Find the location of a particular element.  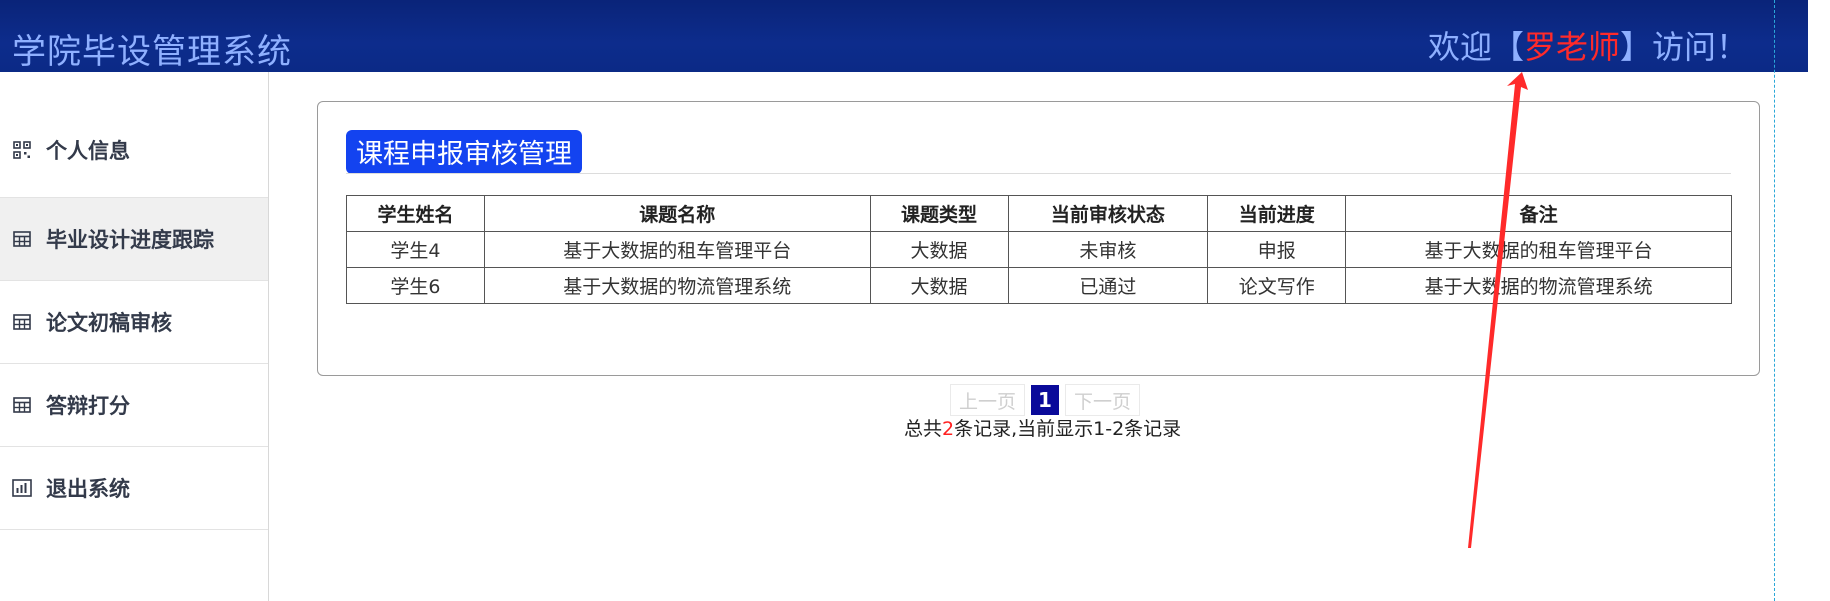

column-header: 当前进度 is located at coordinates (1277, 213).